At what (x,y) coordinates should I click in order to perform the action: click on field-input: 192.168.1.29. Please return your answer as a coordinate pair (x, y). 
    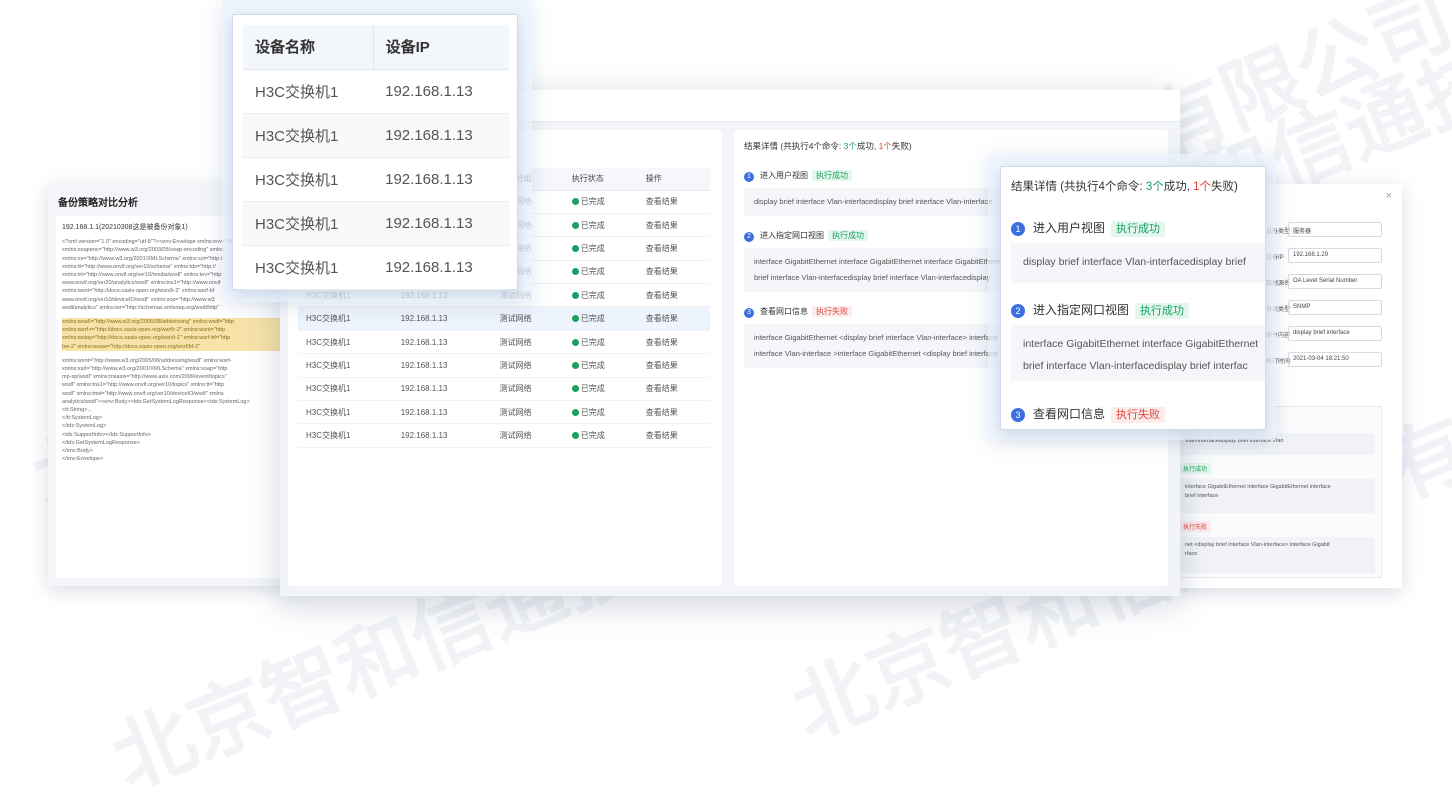
    Looking at the image, I should click on (1335, 255).